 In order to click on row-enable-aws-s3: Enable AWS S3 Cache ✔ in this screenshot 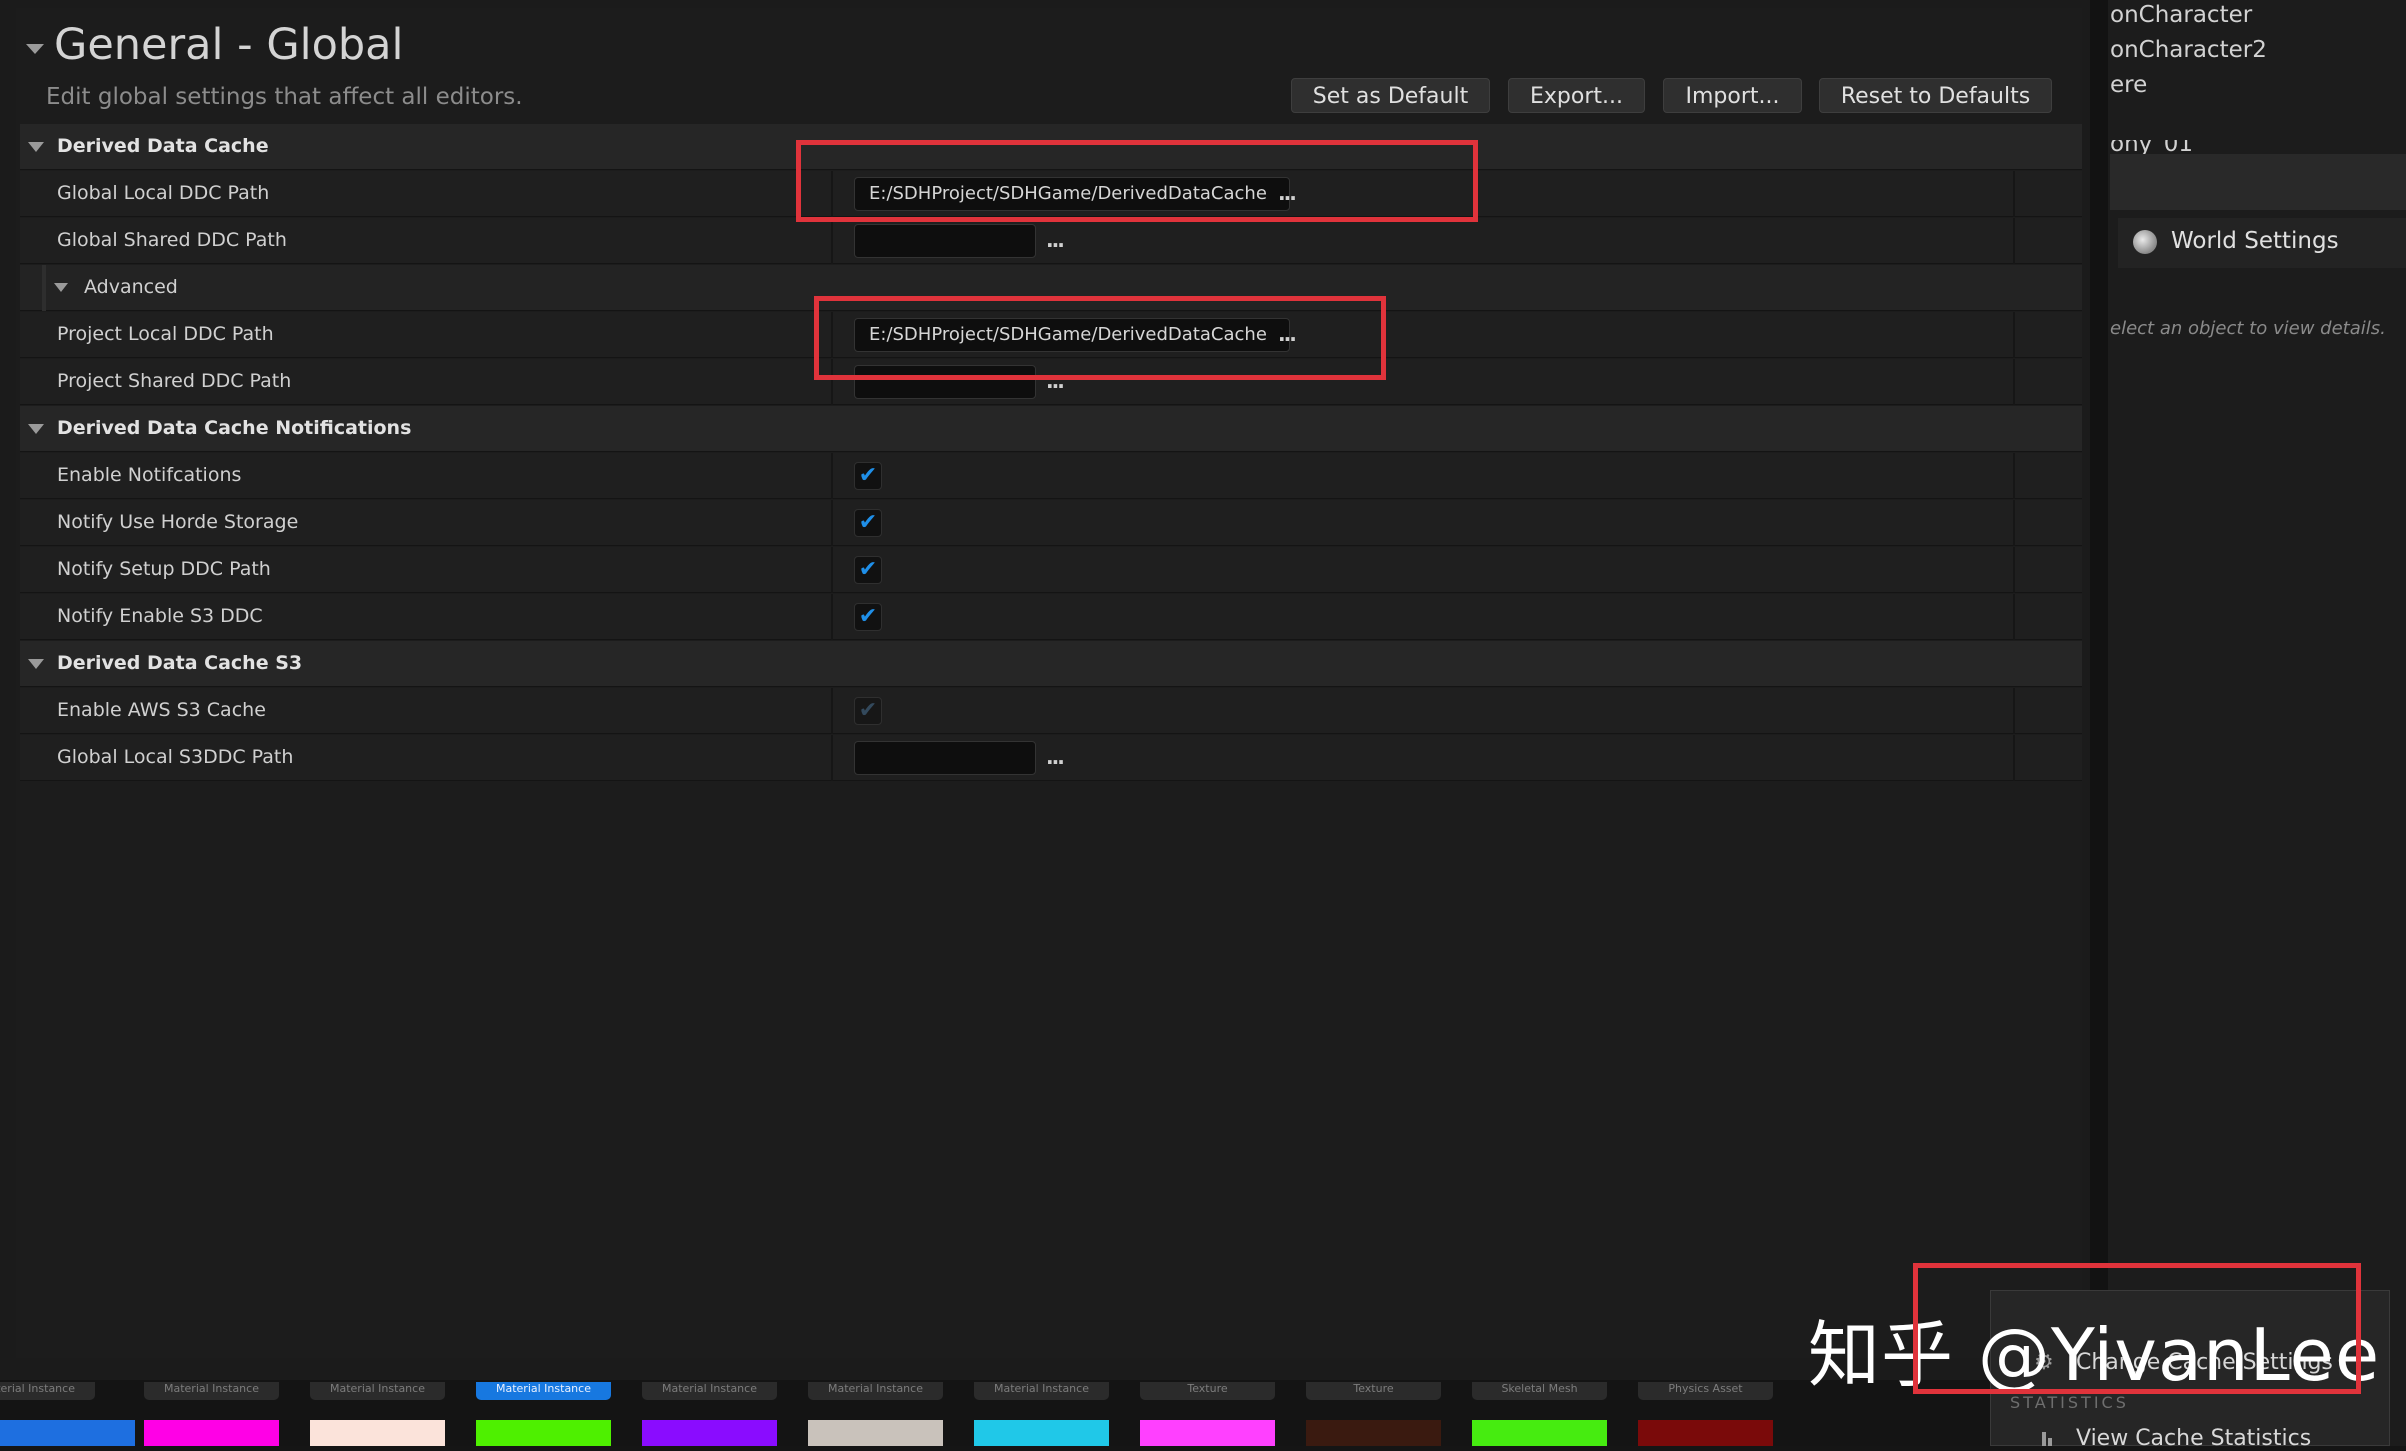, I will do `click(1051, 711)`.